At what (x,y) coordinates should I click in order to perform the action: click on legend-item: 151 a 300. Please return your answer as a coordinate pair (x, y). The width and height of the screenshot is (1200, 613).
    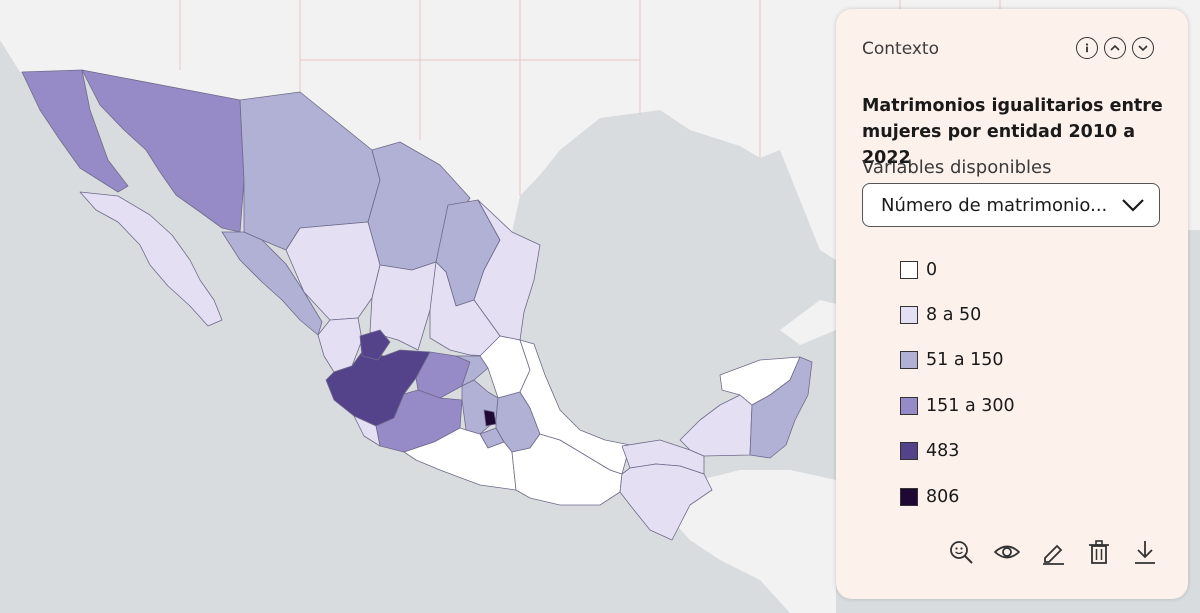
    Looking at the image, I should click on (957, 405).